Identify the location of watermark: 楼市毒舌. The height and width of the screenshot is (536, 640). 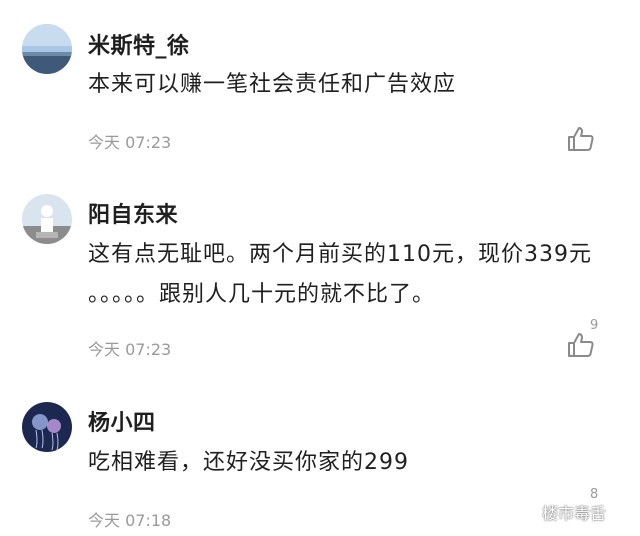
(563, 512).